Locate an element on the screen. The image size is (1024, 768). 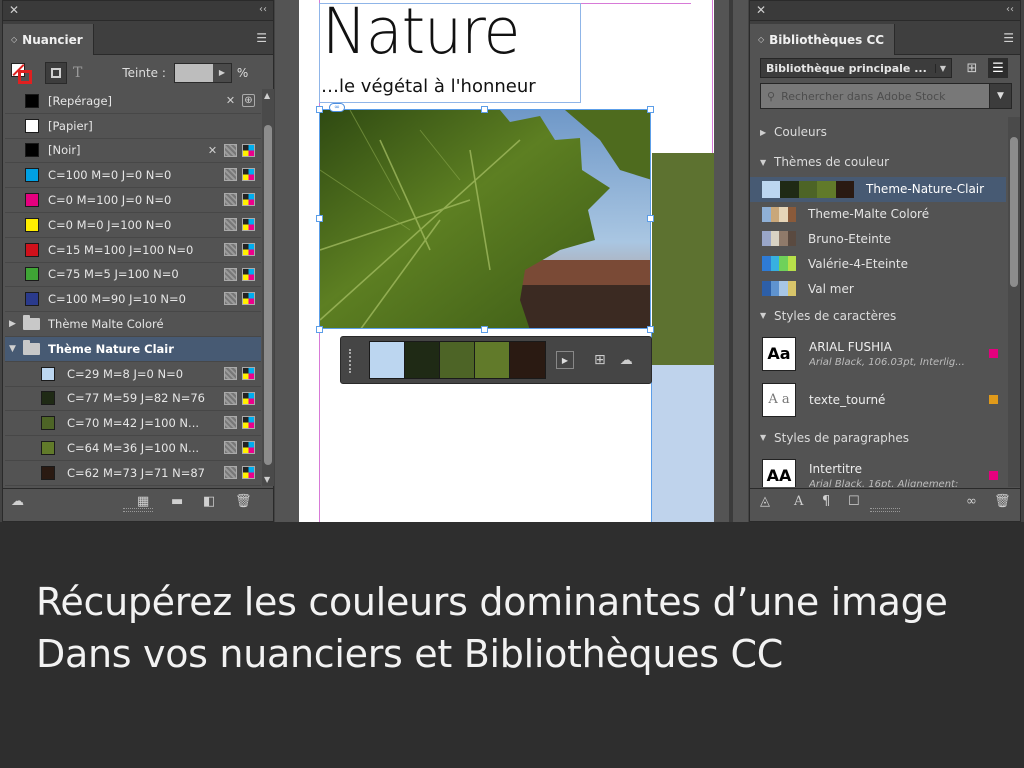
scroll-down-icon: ▼ is located at coordinates (267, 479).